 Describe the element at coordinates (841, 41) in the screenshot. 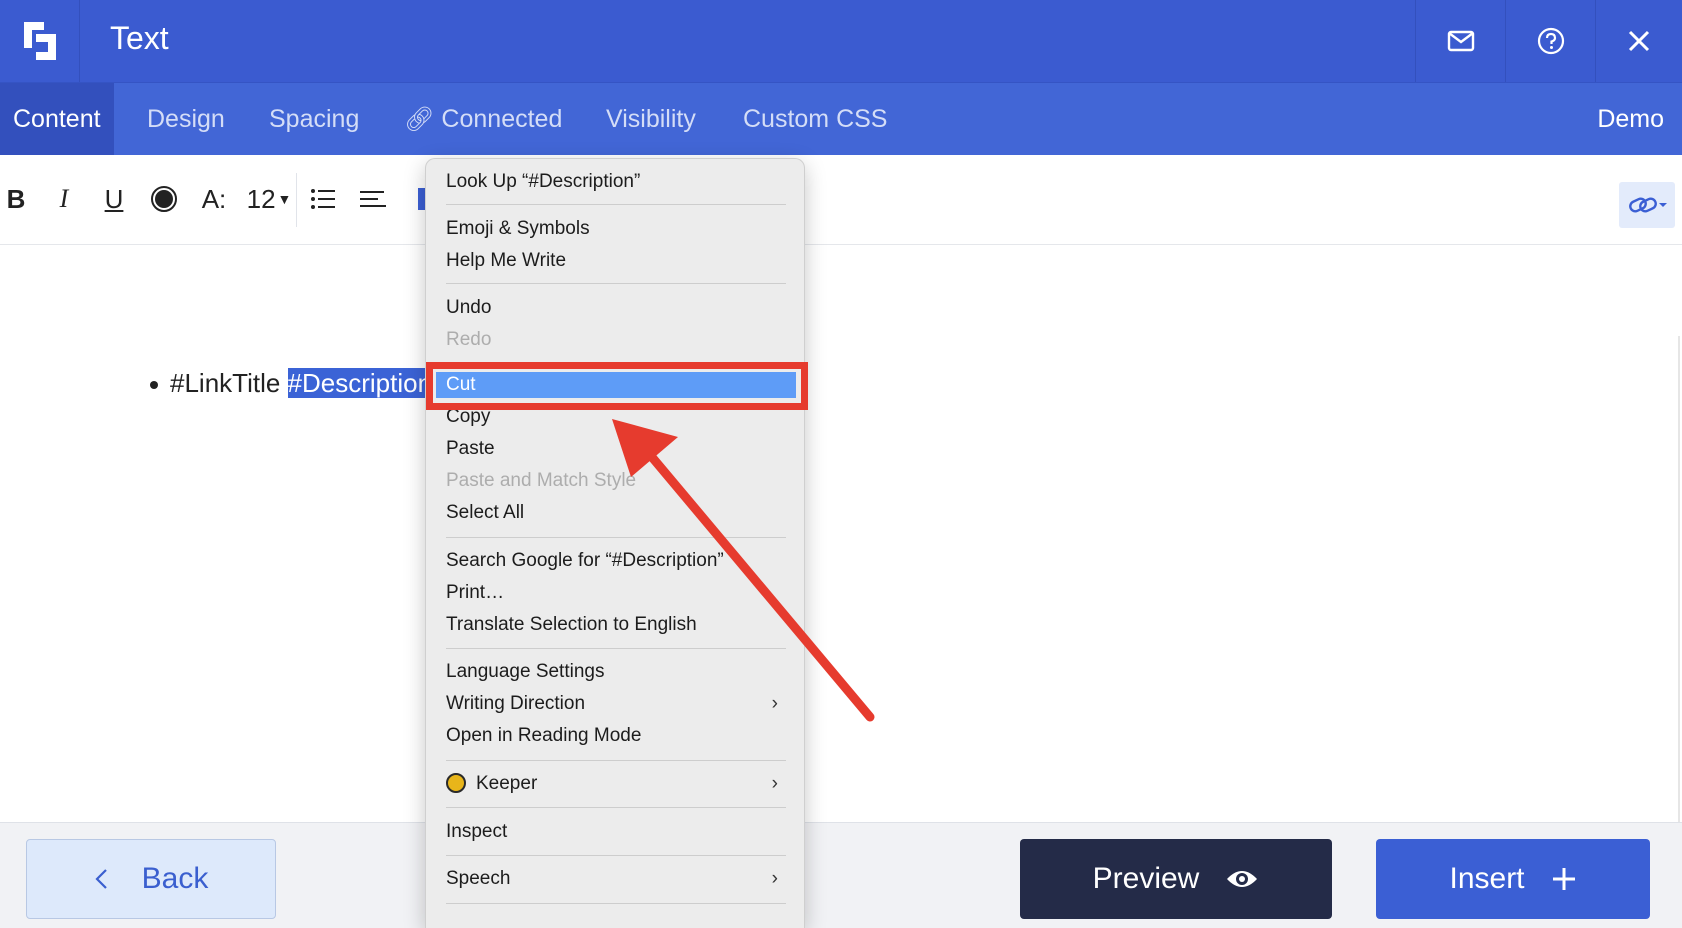

I see `header-bar: Text` at that location.